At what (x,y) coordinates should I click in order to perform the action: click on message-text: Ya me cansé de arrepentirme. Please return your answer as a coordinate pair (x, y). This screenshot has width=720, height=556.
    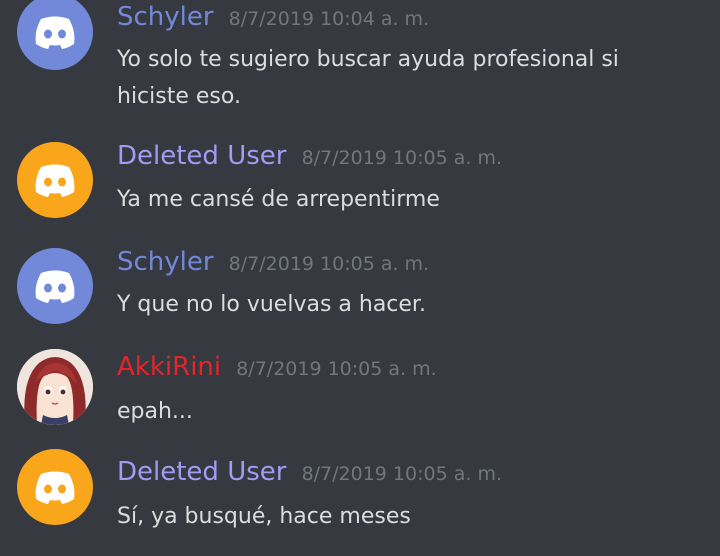
    Looking at the image, I should click on (278, 199).